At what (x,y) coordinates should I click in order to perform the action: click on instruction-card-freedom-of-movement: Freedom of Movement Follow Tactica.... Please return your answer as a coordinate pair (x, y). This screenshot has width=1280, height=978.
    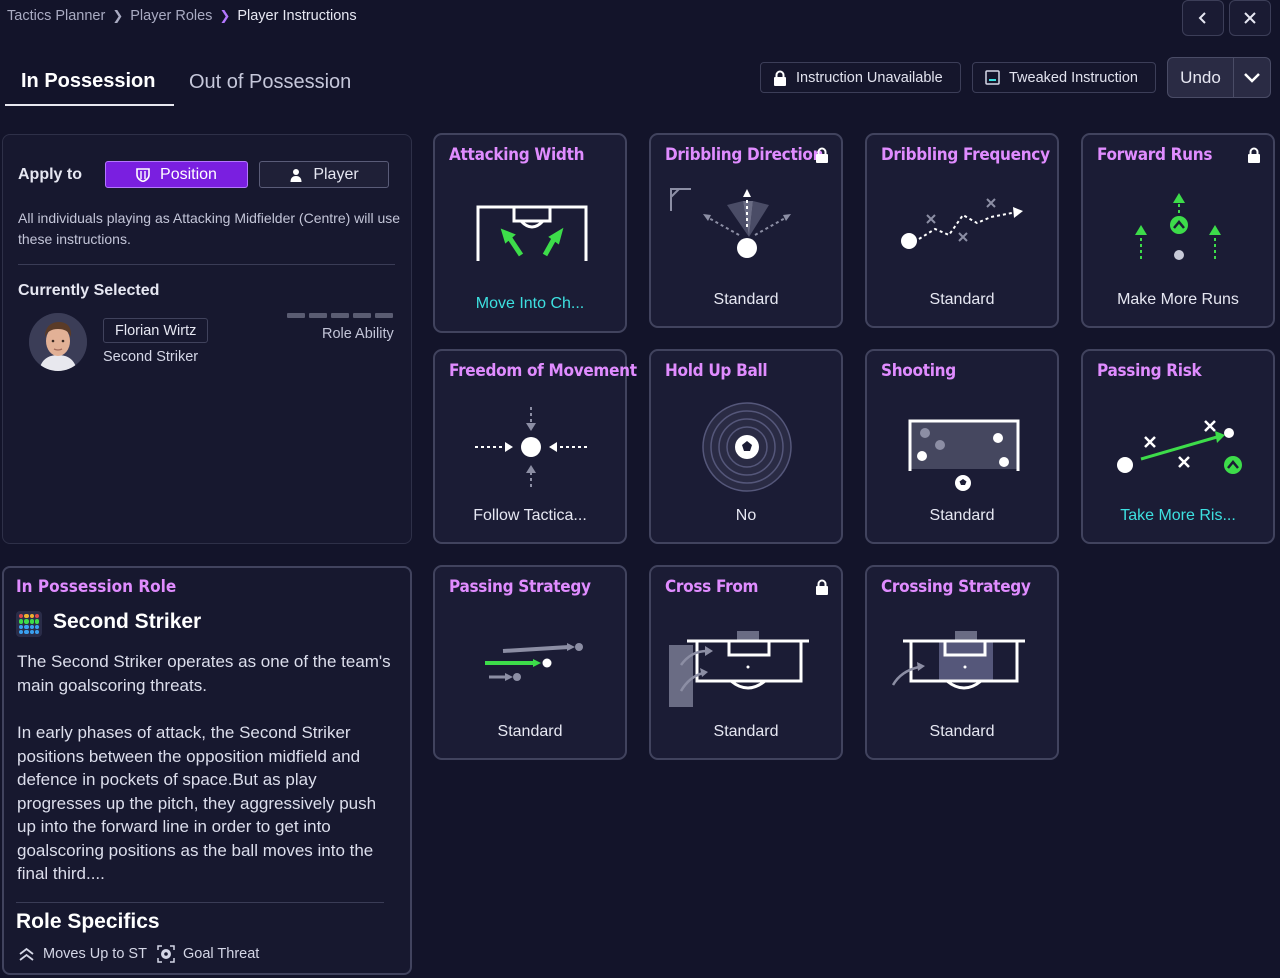
    Looking at the image, I should click on (535, 446).